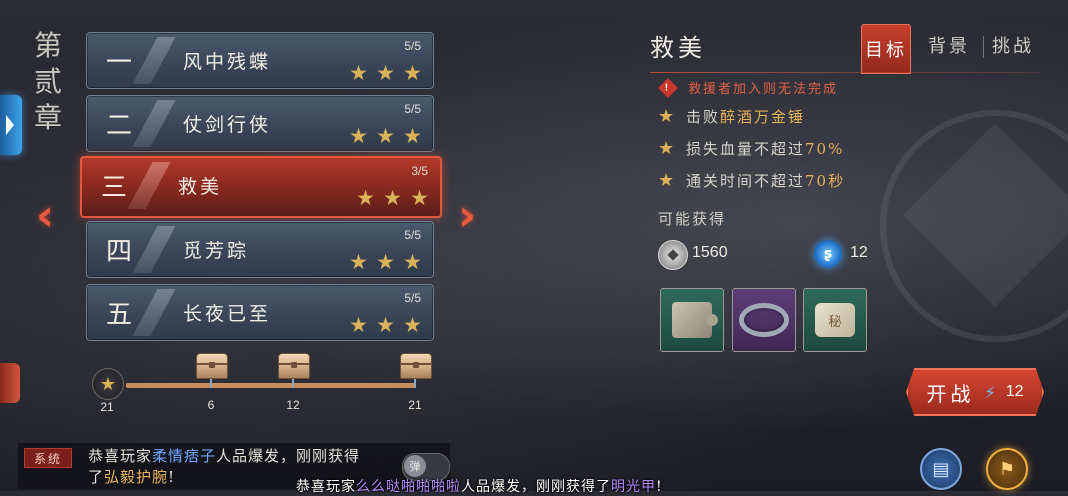  I want to click on battle-stamina-cost: 12, so click(1014, 391).